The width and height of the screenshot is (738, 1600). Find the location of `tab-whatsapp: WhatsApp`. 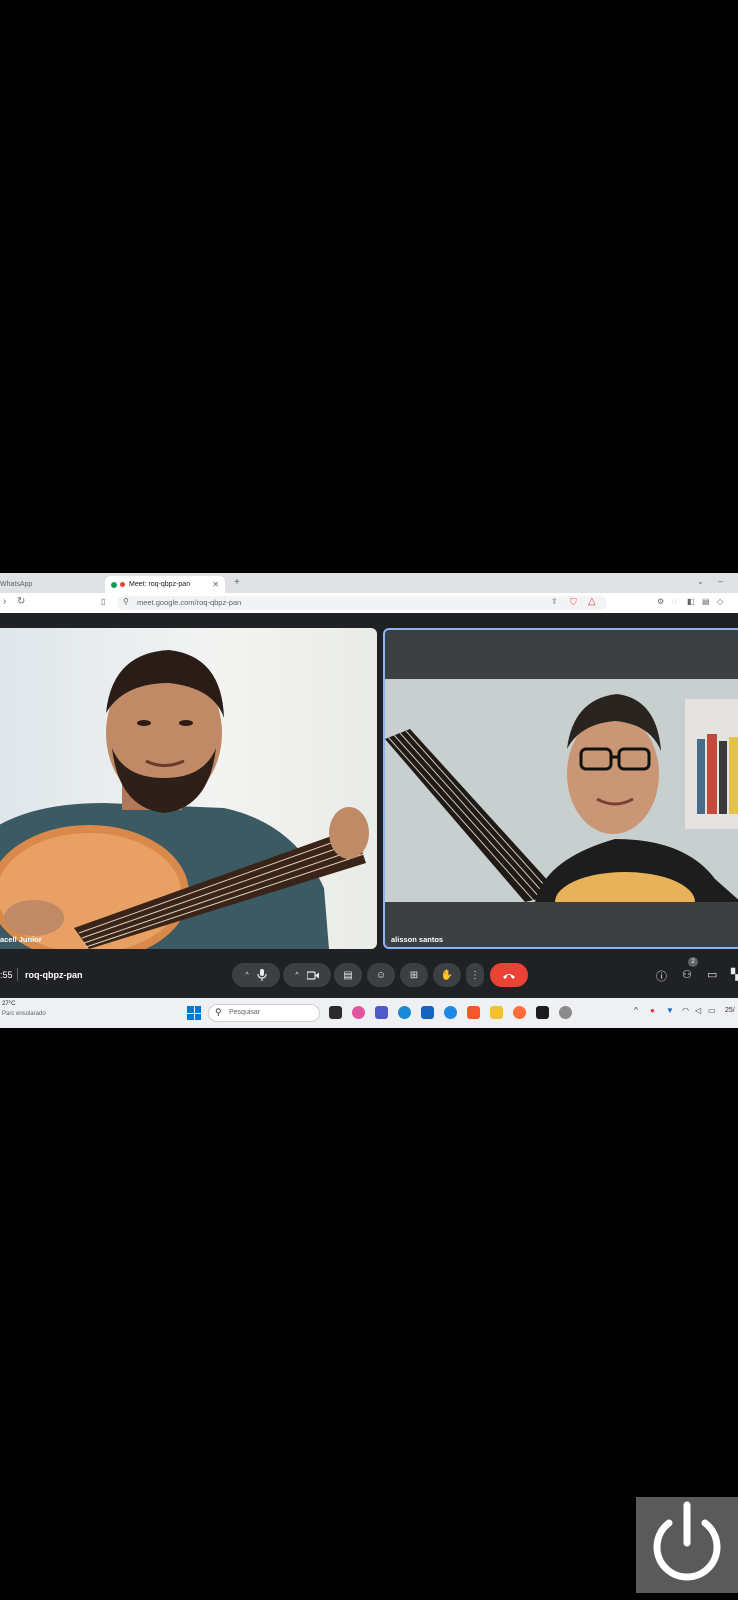

tab-whatsapp: WhatsApp is located at coordinates (50, 584).